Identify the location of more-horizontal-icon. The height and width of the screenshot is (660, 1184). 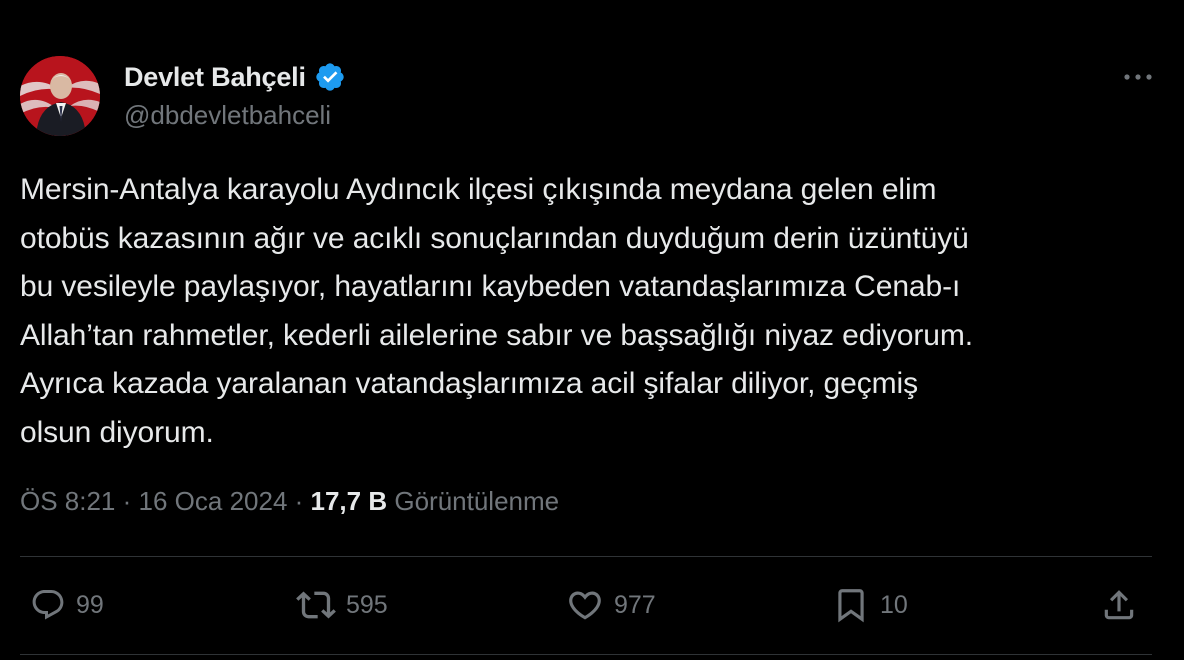
(1138, 77).